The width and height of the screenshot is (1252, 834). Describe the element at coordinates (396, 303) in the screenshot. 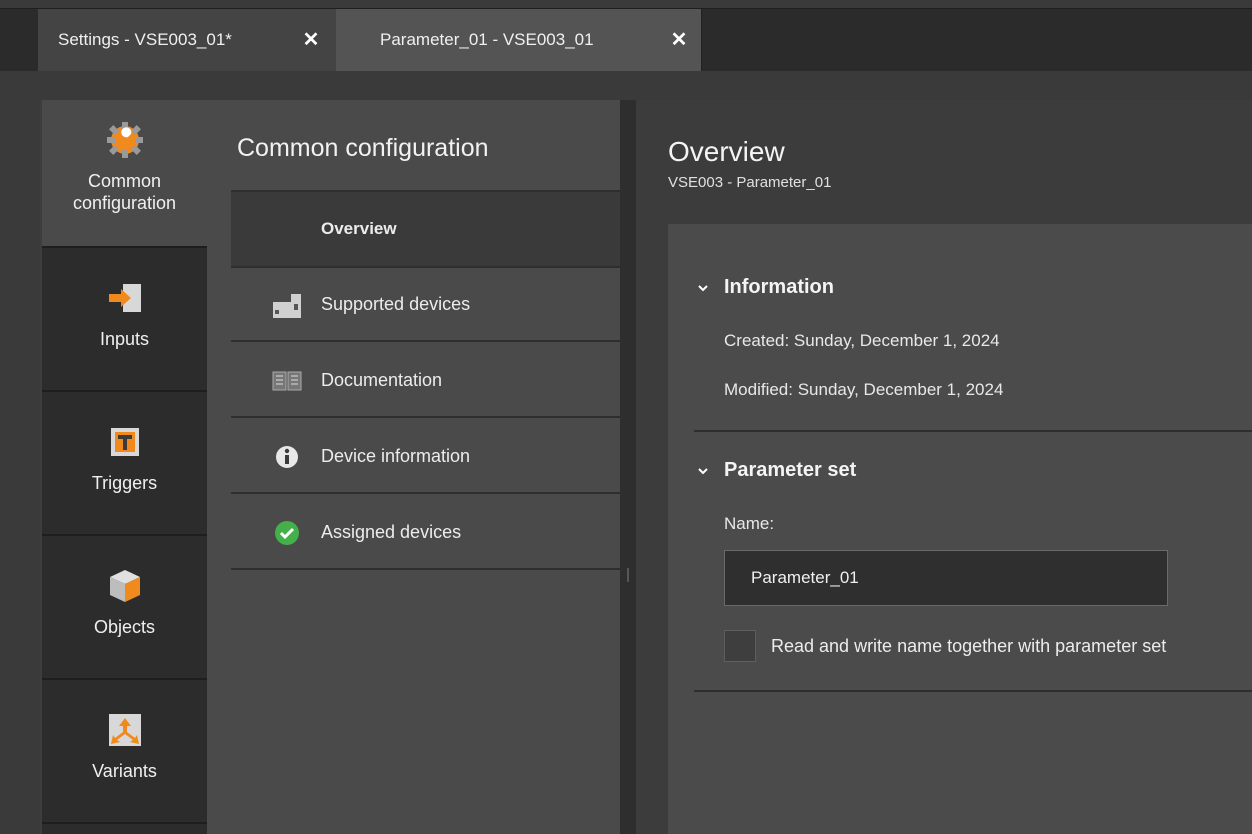

I see `submenu-item-label: Supported devices` at that location.